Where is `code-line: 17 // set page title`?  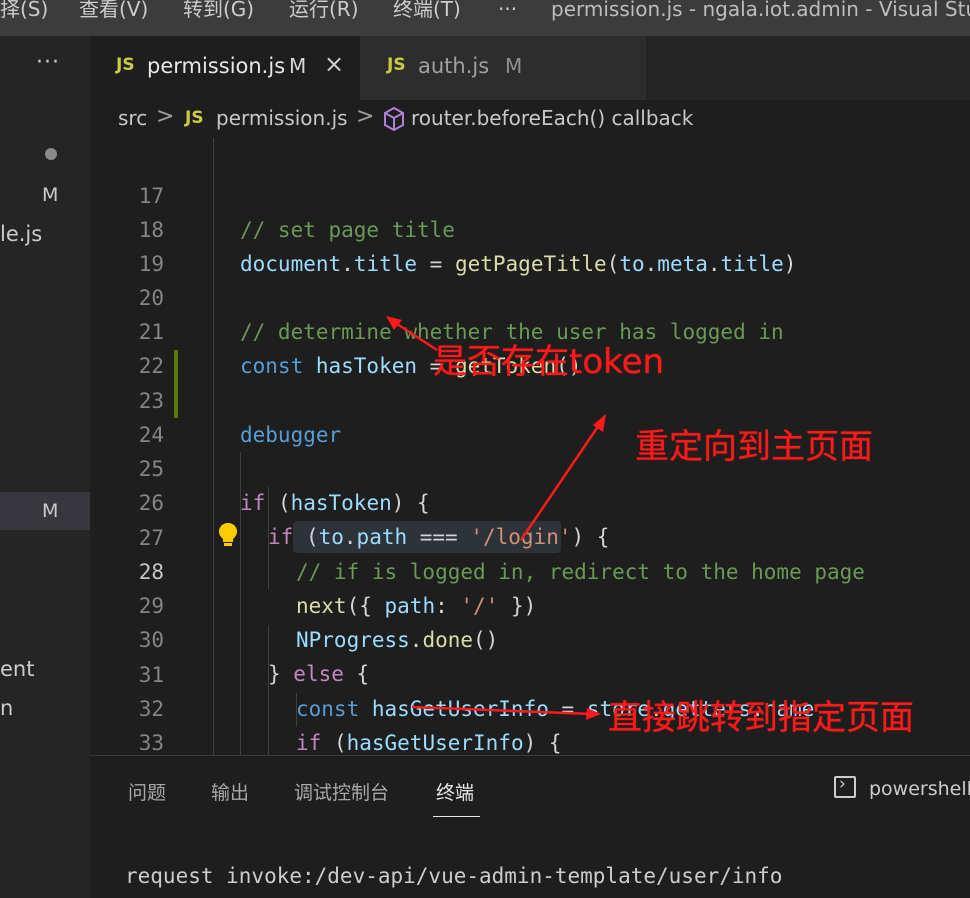 code-line: 17 // set page title is located at coordinates (530, 193).